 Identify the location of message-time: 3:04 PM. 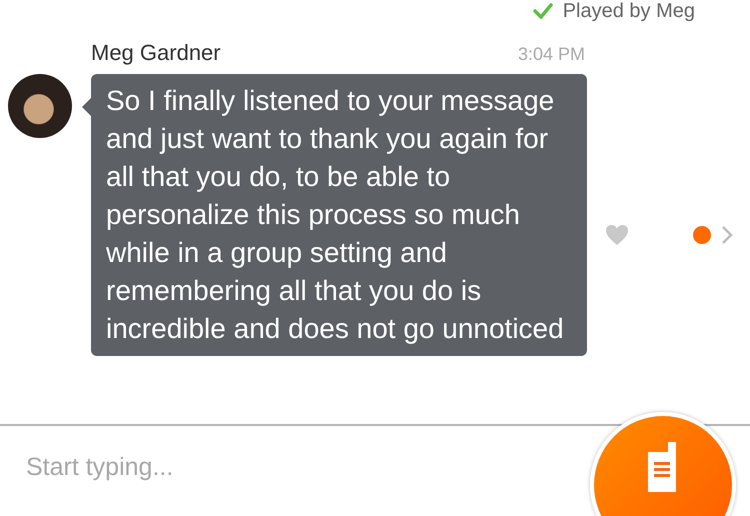
(551, 54).